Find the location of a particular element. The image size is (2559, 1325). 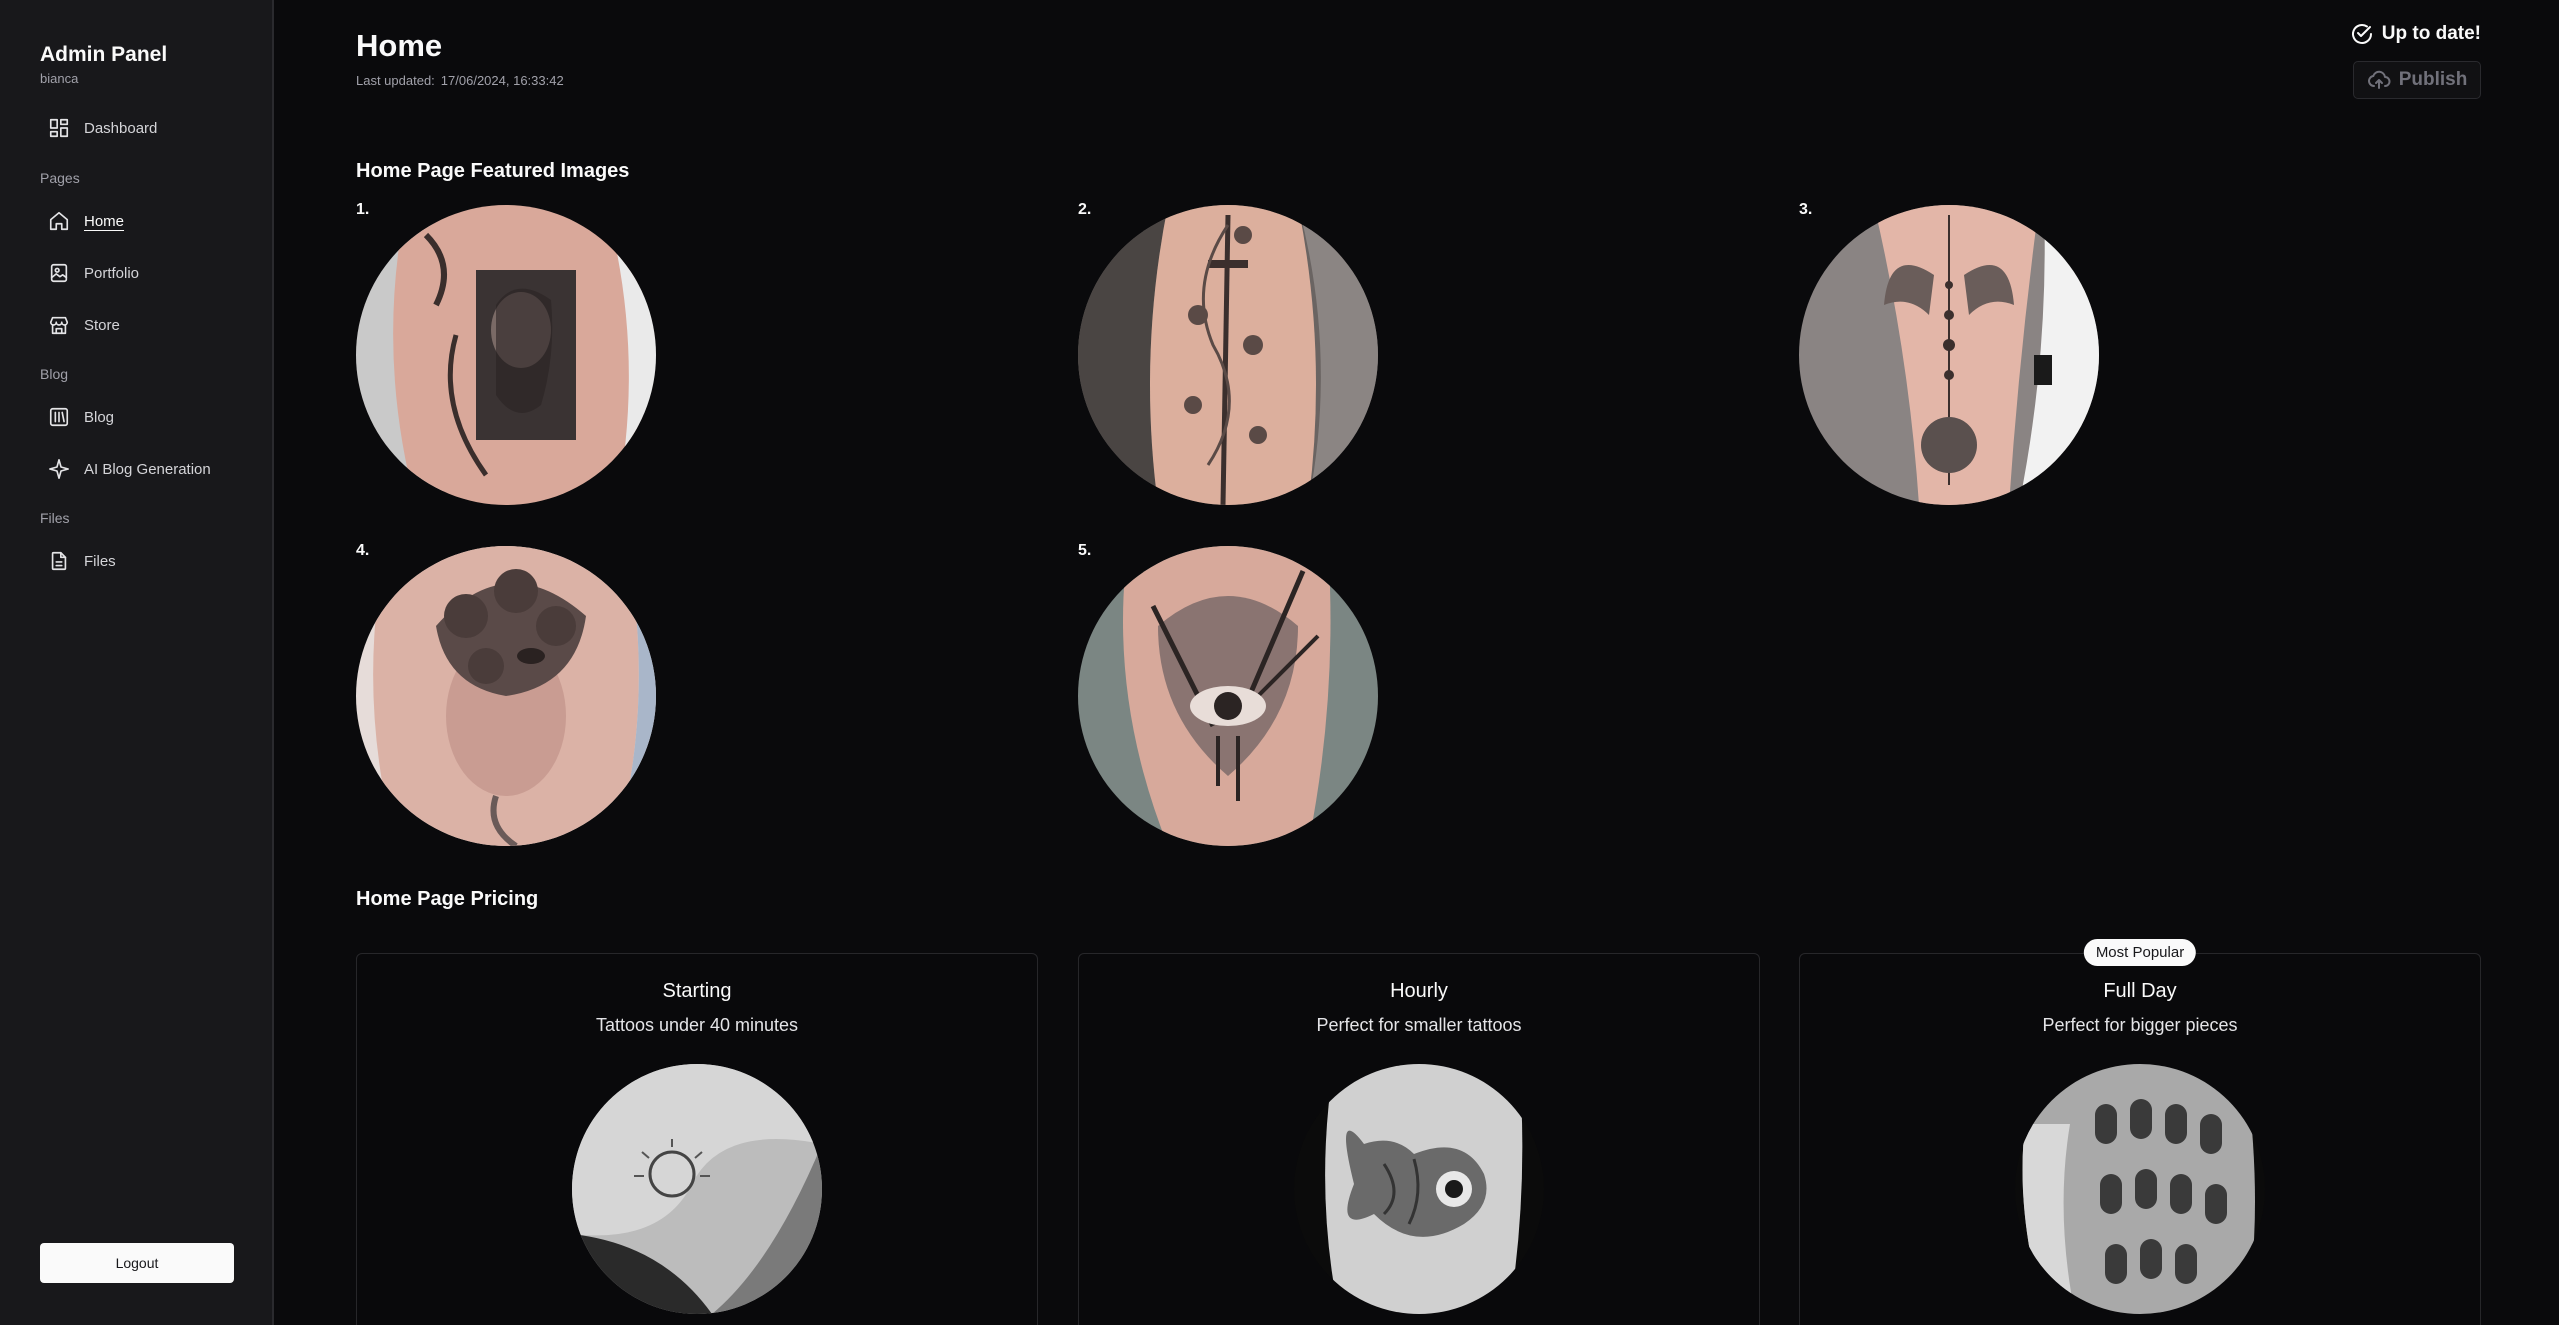

sidebar-item-store: Store is located at coordinates (145, 325).